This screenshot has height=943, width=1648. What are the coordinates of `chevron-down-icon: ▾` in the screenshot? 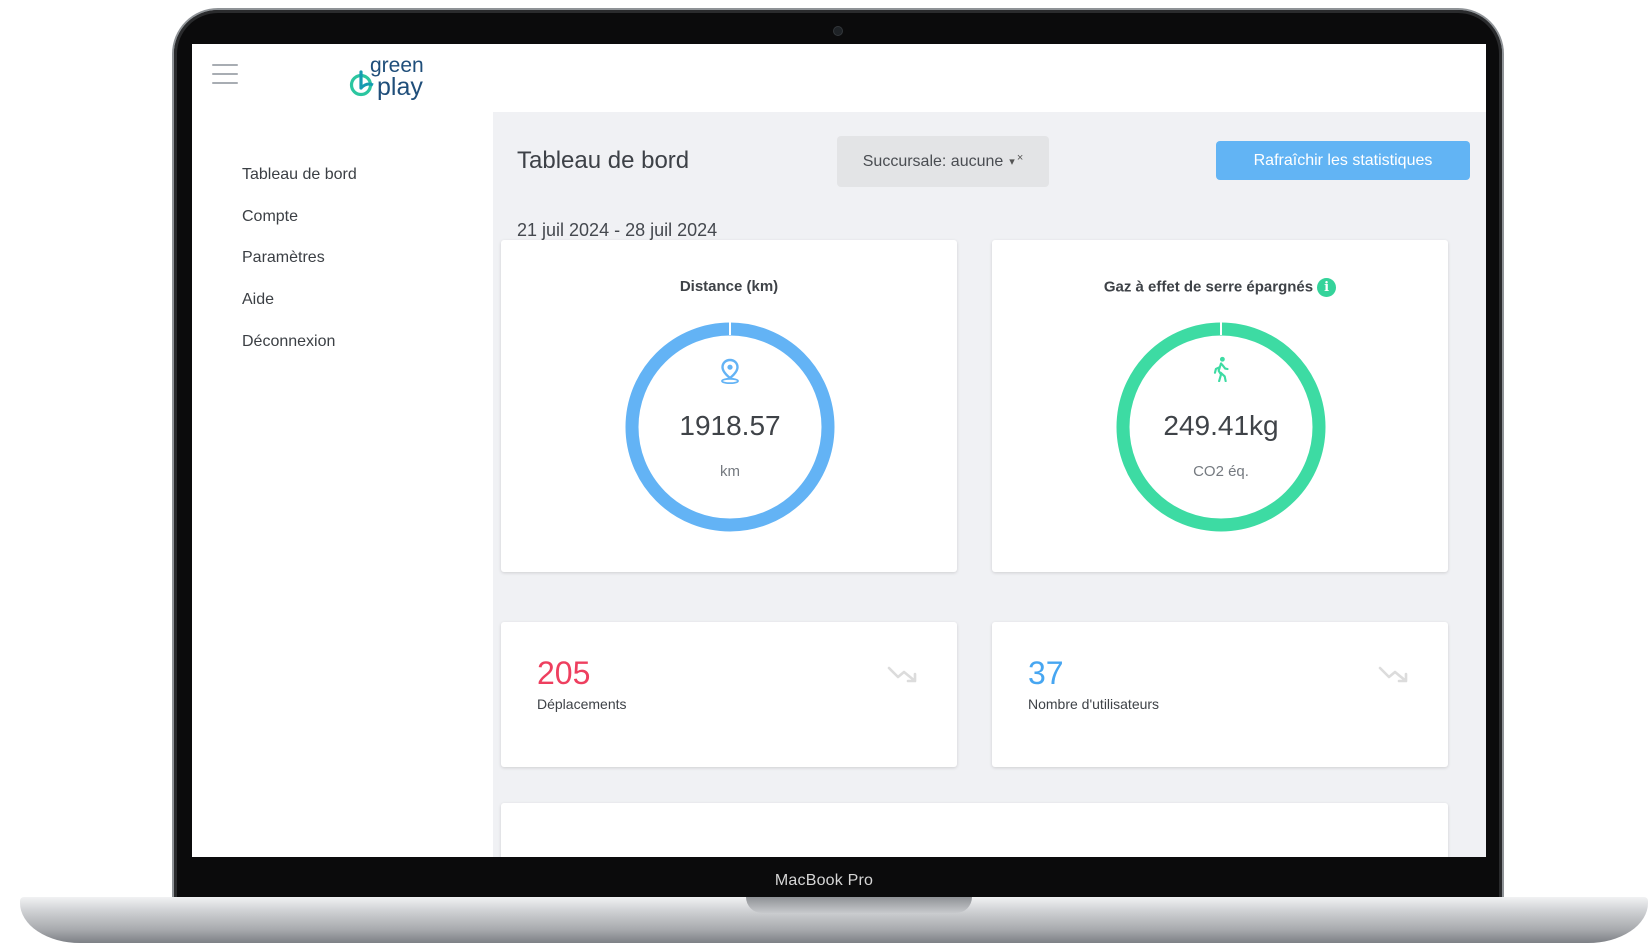 It's located at (1012, 162).